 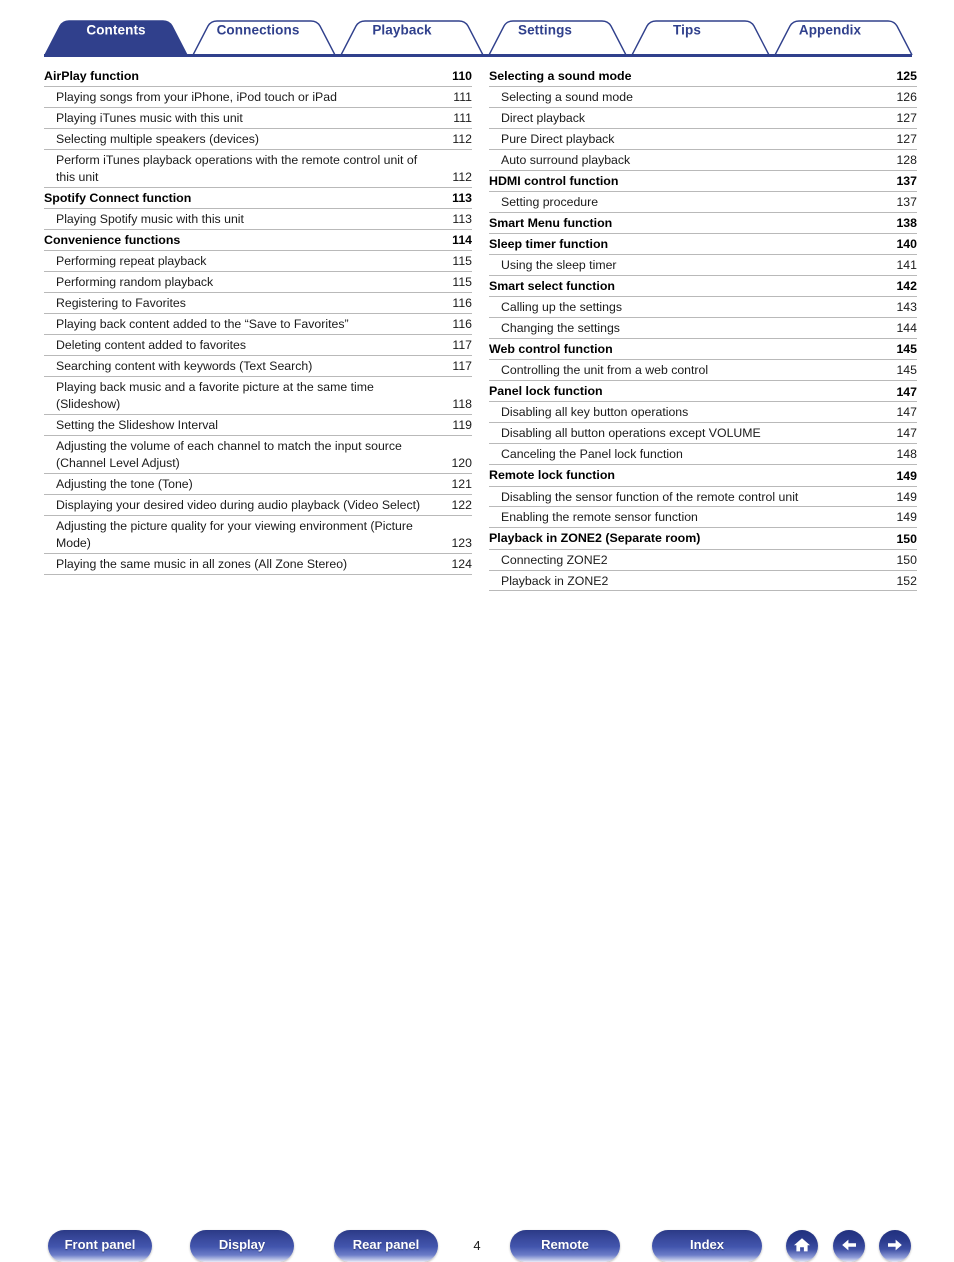 I want to click on footer-button-rear-panel: Rear panel, so click(x=386, y=1246).